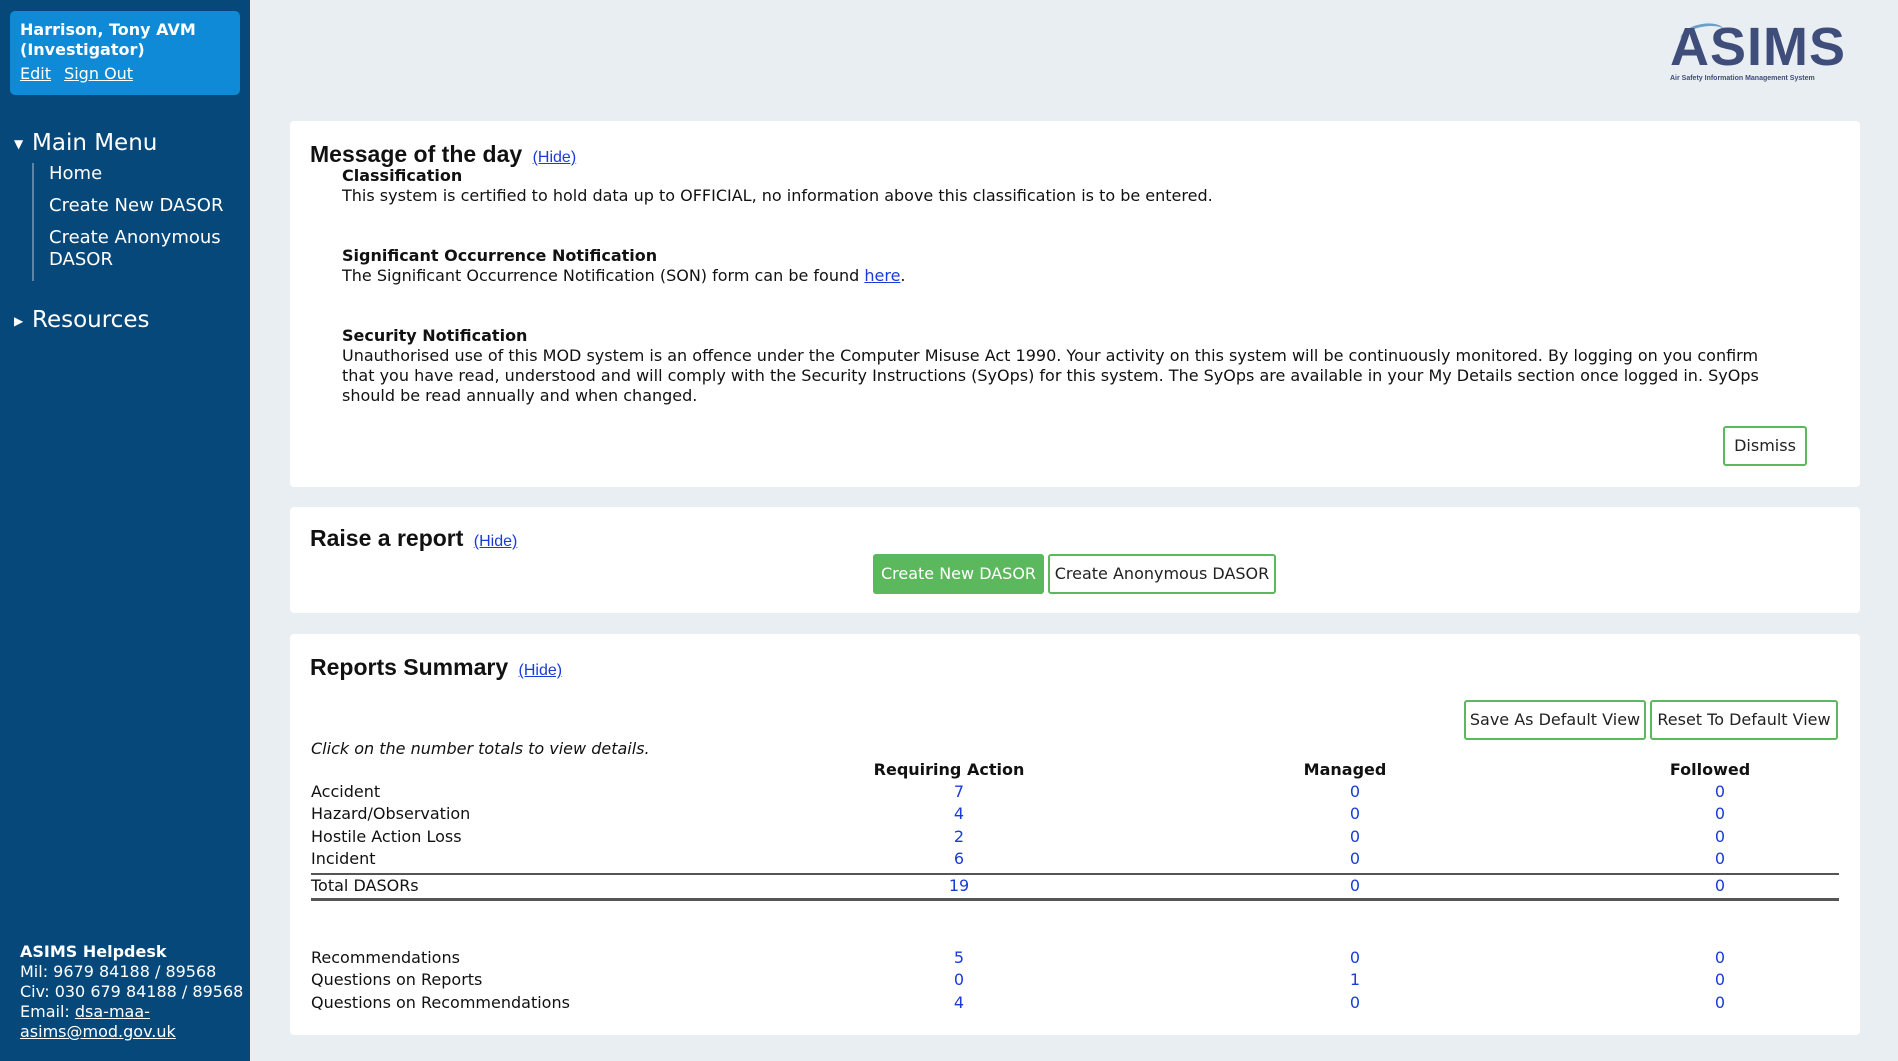  Describe the element at coordinates (118, 971) in the screenshot. I see `helpdesk-mil: Mil: 9679 84188 / 89568` at that location.